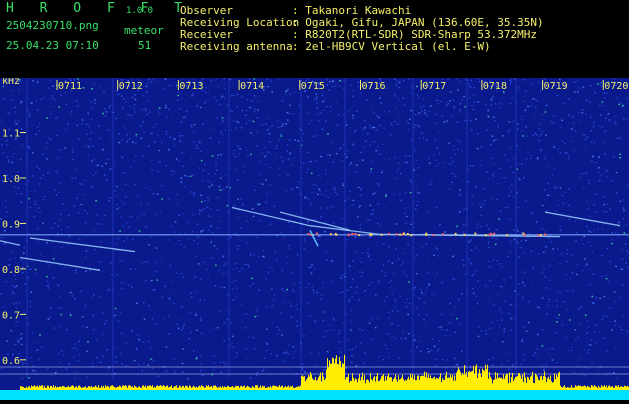 The image size is (629, 404). What do you see at coordinates (434, 86) in the screenshot?
I see `time-tick-label: 0717` at bounding box center [434, 86].